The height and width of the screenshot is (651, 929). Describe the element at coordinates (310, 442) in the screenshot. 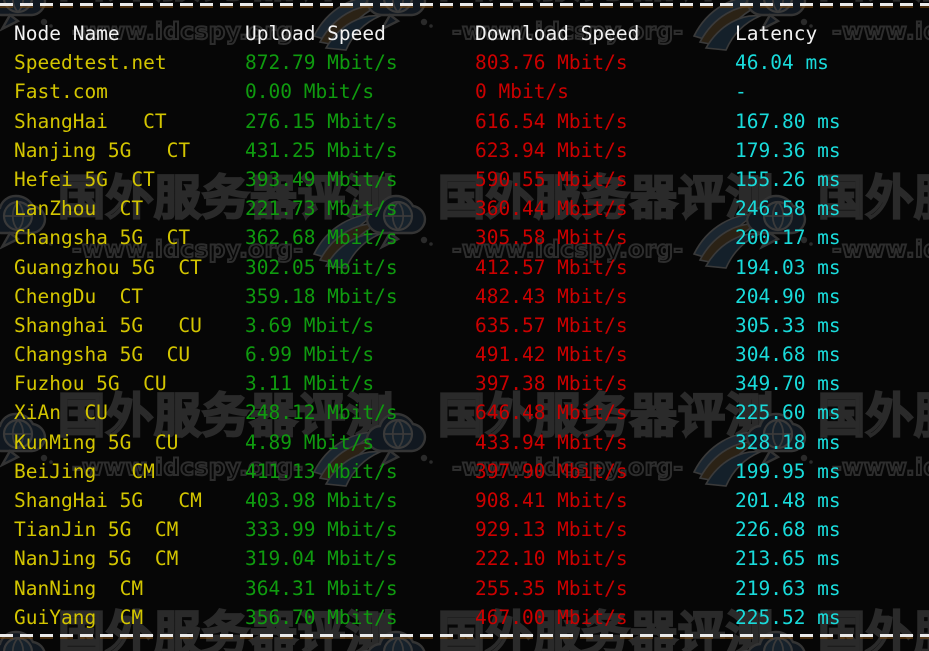

I see `cell-upload-speed: 4.89 Mbit/s` at that location.